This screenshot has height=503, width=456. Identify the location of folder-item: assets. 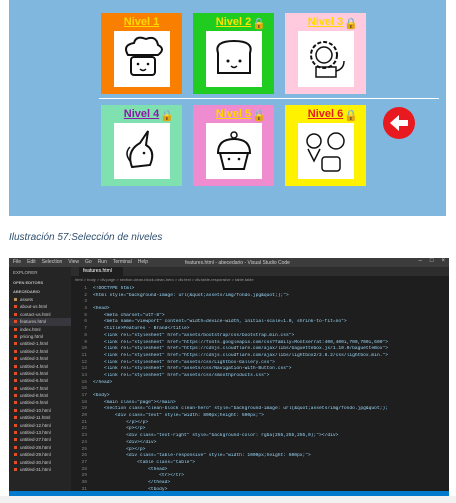
(40, 299).